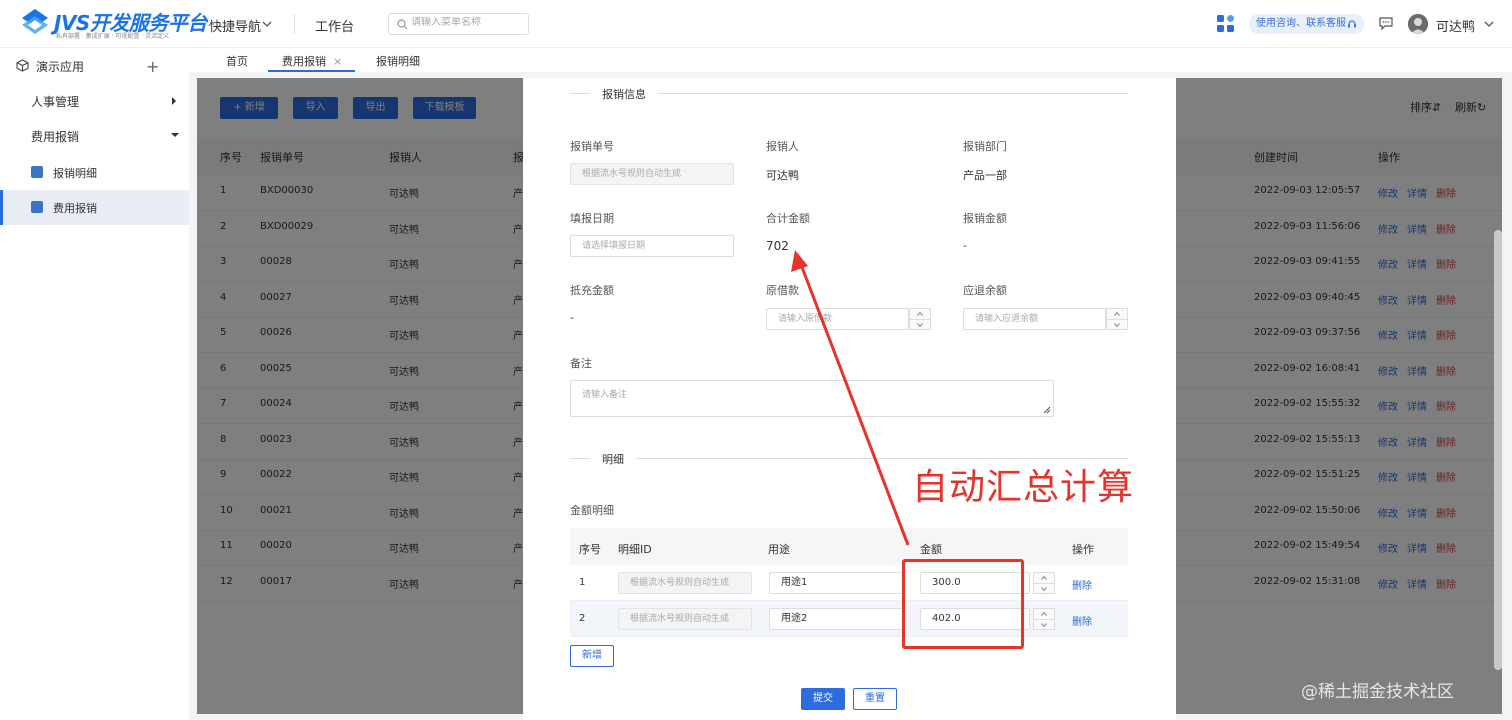 This screenshot has width=1512, height=720. I want to click on caret-right-icon, so click(174, 101).